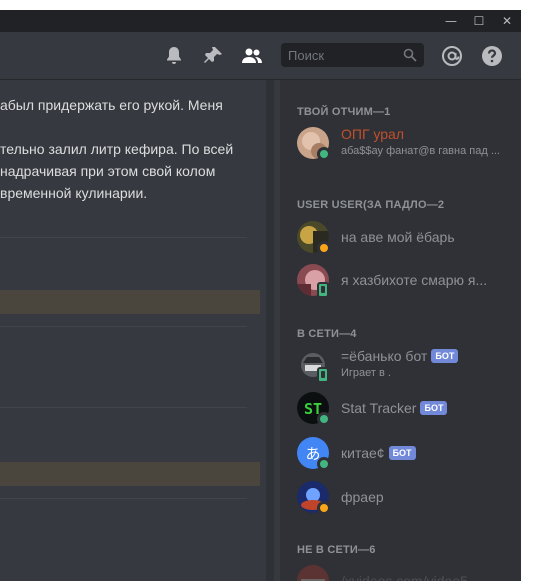  I want to click on member-name: на аве мой ёбарь, so click(398, 237).